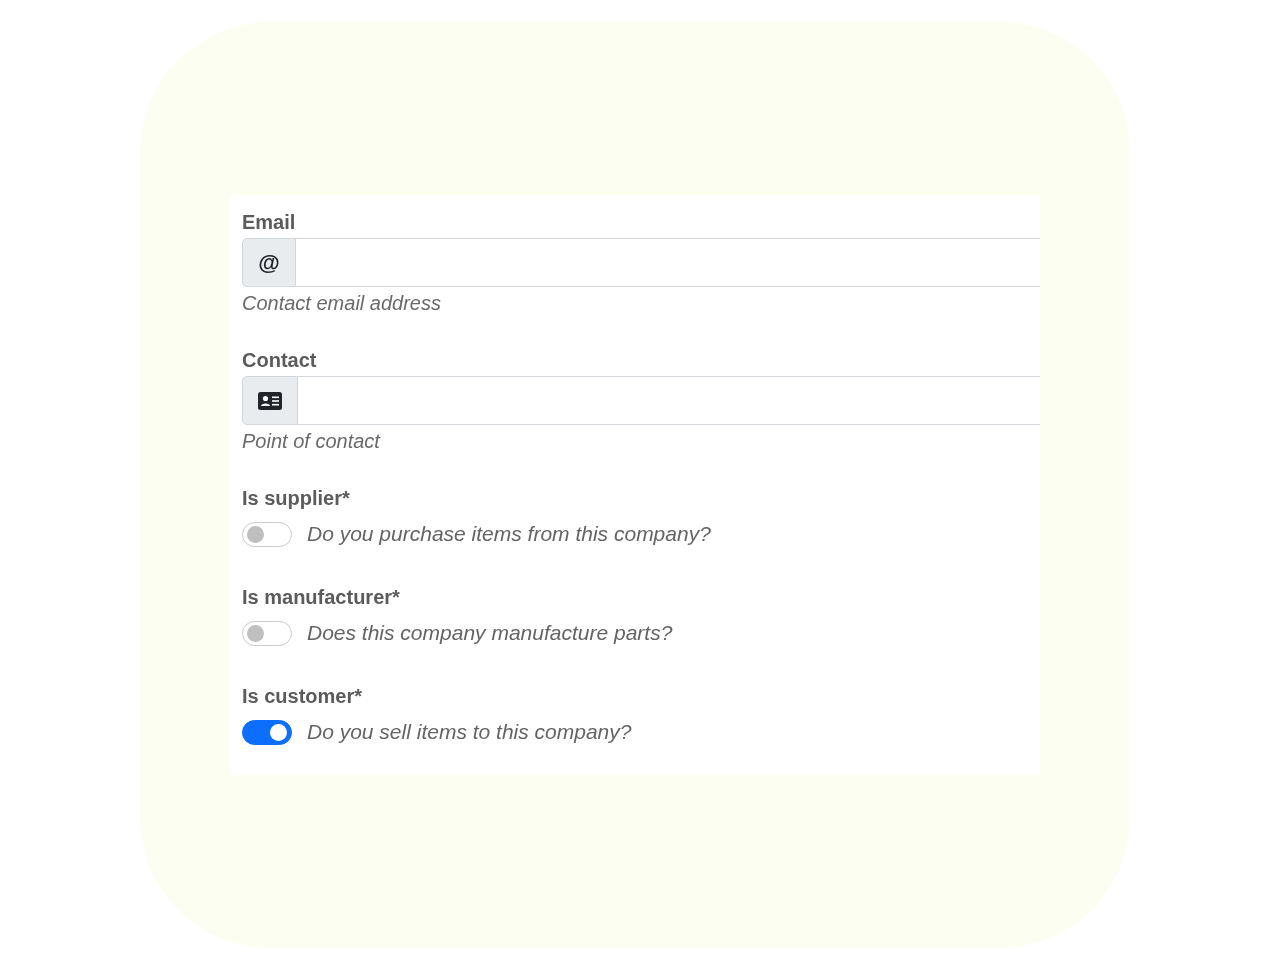 This screenshot has height=968, width=1272. What do you see at coordinates (269, 262) in the screenshot?
I see `at-sign-prefix: @` at bounding box center [269, 262].